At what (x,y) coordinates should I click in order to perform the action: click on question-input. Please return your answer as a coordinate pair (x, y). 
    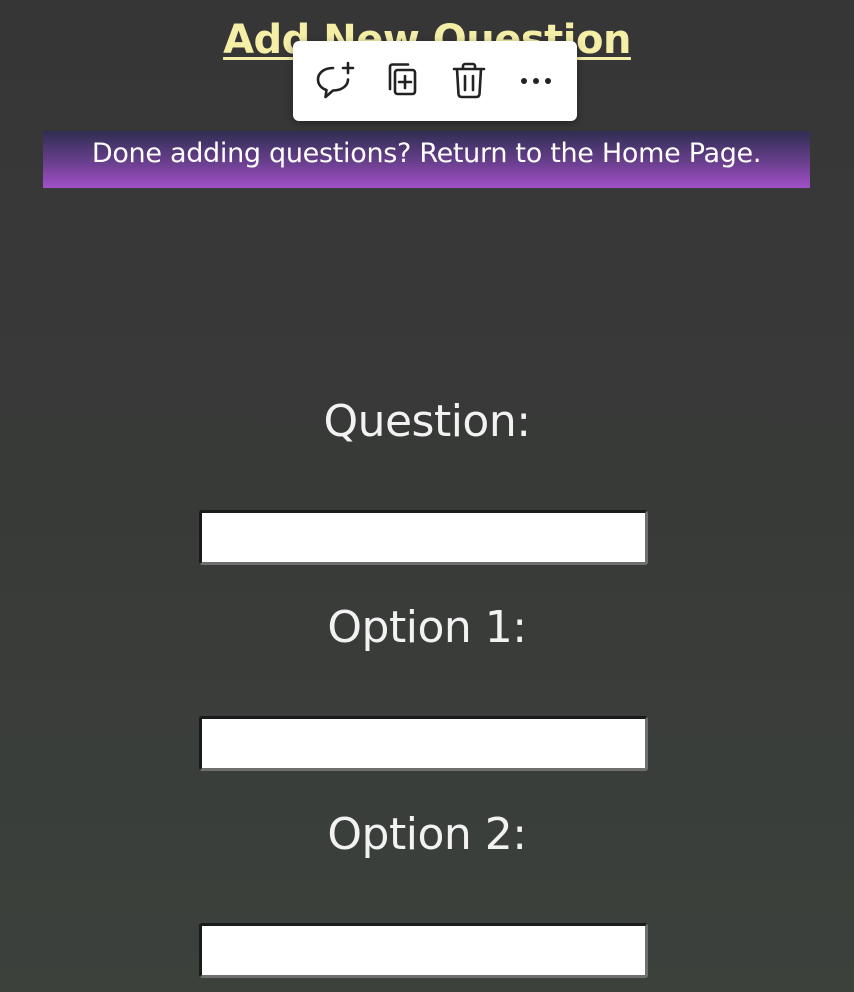
    Looking at the image, I should click on (423, 537).